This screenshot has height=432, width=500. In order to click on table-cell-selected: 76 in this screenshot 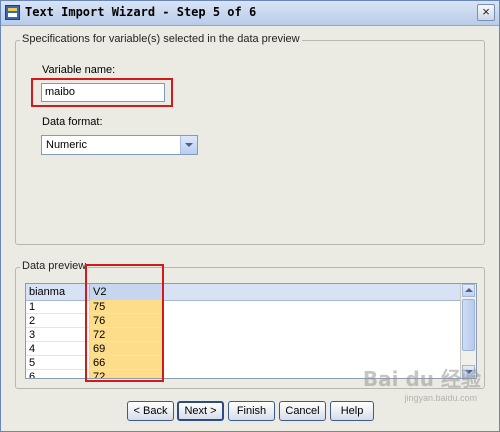, I will do `click(126, 321)`.